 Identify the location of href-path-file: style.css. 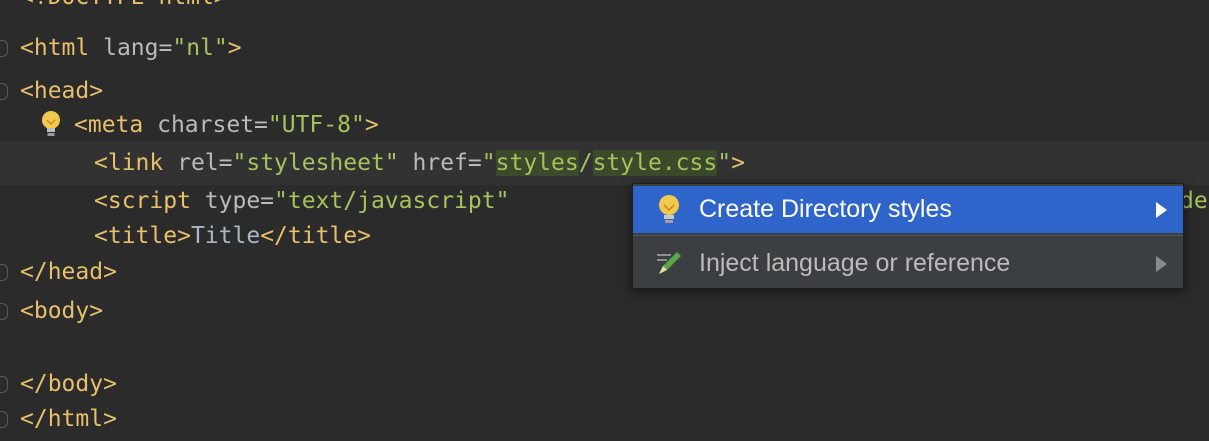
(655, 163).